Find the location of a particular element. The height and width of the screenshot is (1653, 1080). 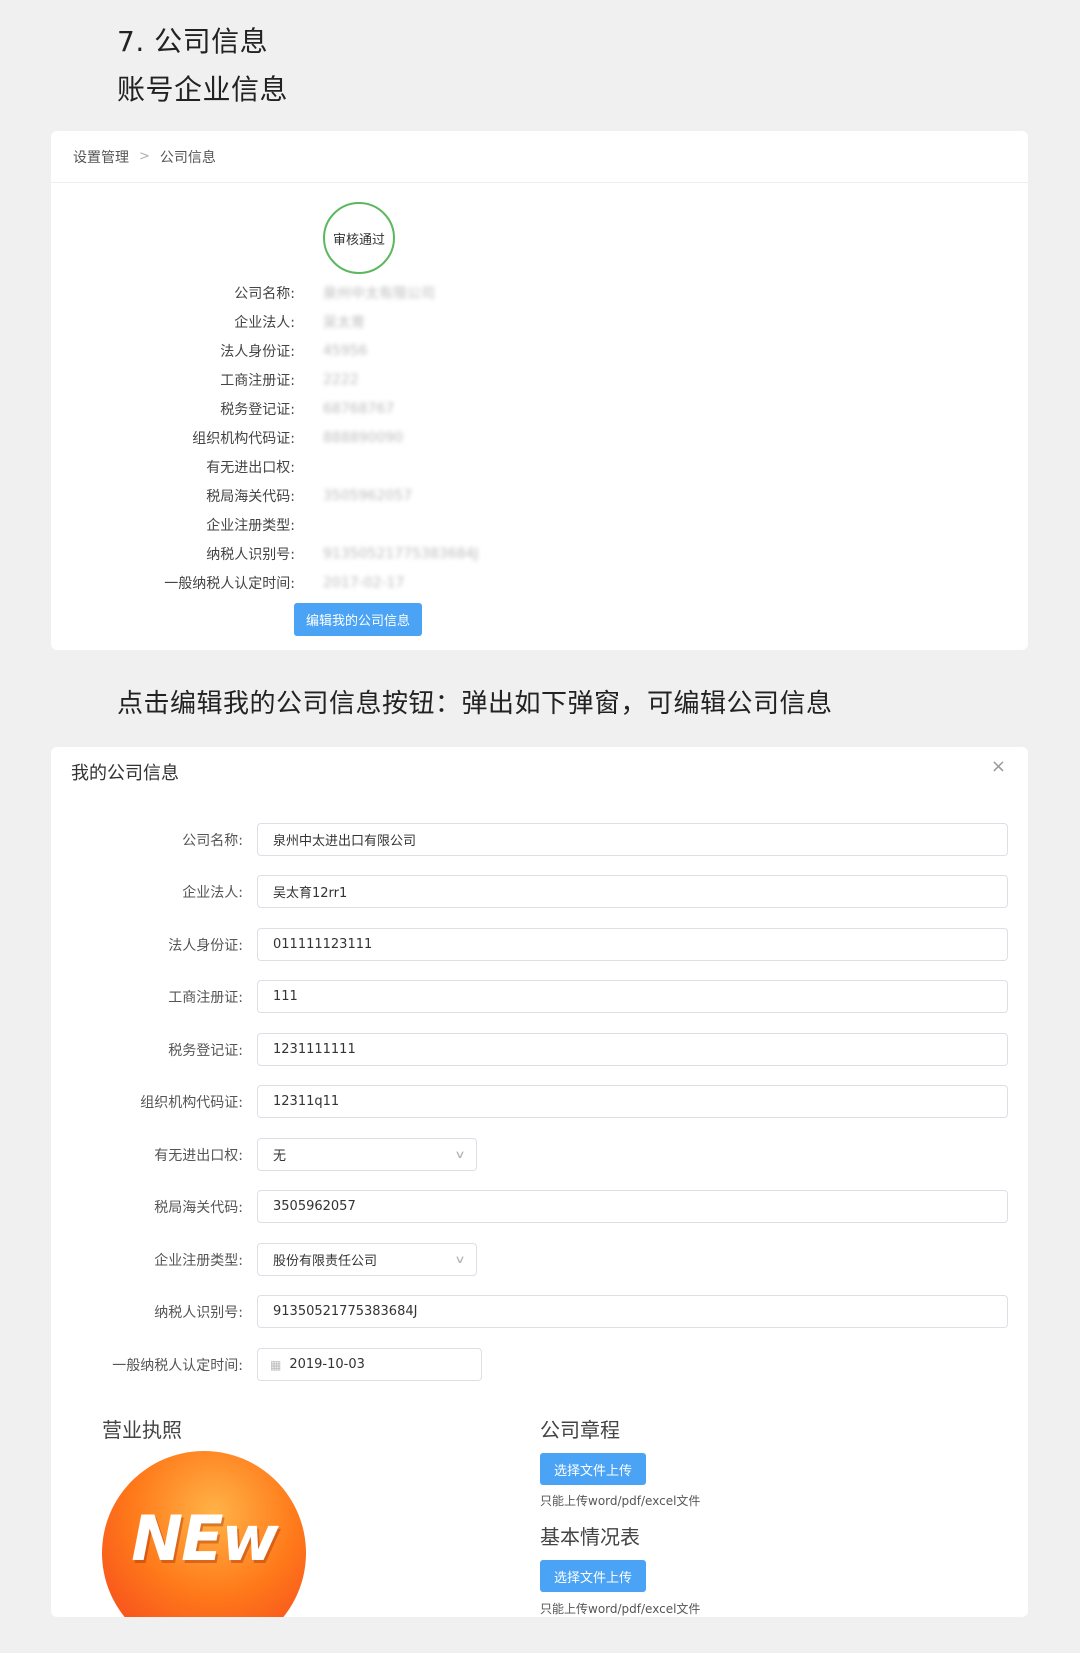

field-label: 有无进出口权: is located at coordinates (198, 1155).